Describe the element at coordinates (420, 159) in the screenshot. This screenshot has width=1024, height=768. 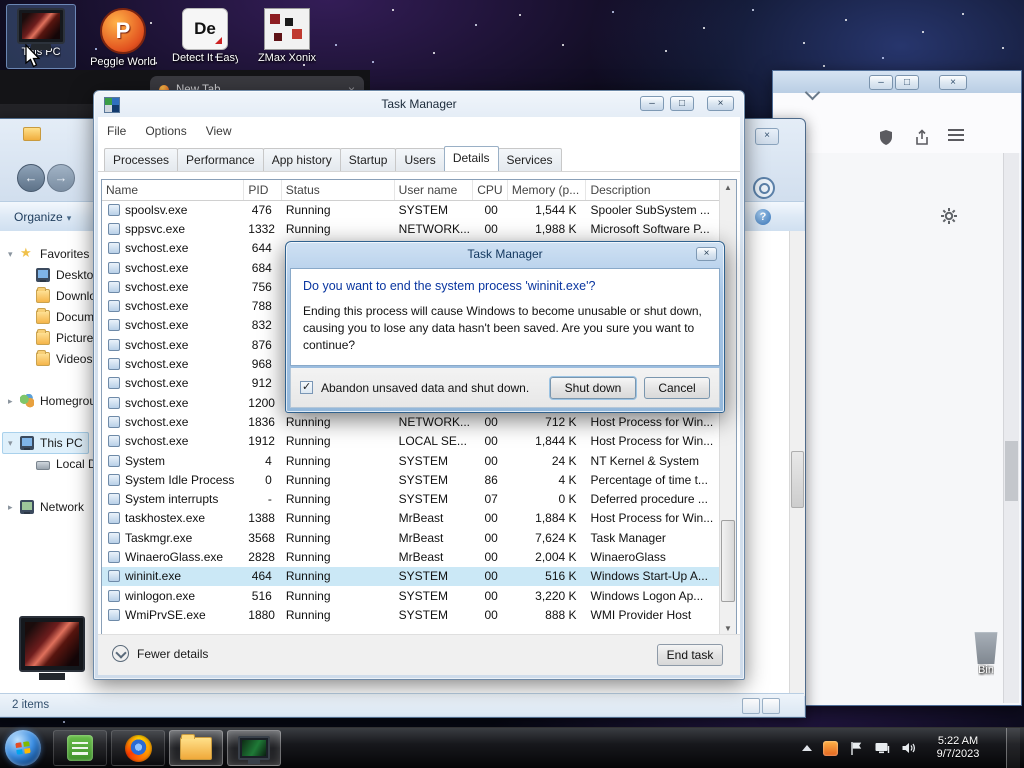
I see `tab-users: Users` at that location.